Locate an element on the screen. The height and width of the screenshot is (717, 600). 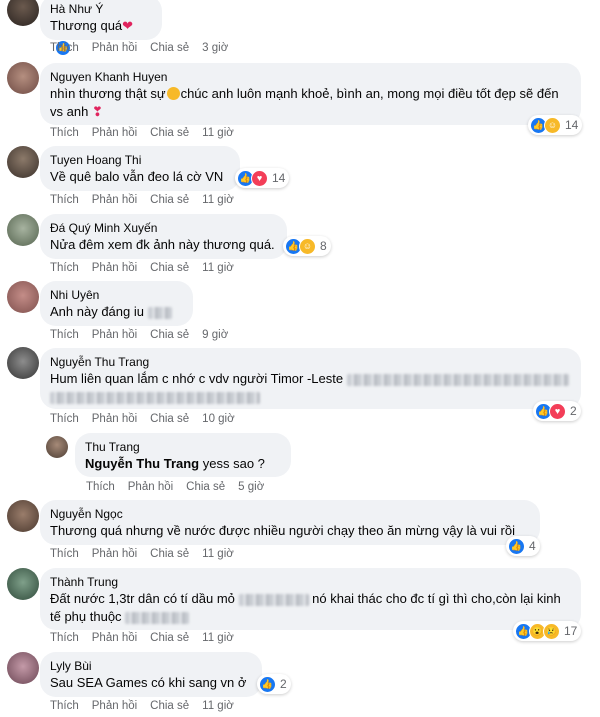
sad-emoji-icon is located at coordinates (173, 93).